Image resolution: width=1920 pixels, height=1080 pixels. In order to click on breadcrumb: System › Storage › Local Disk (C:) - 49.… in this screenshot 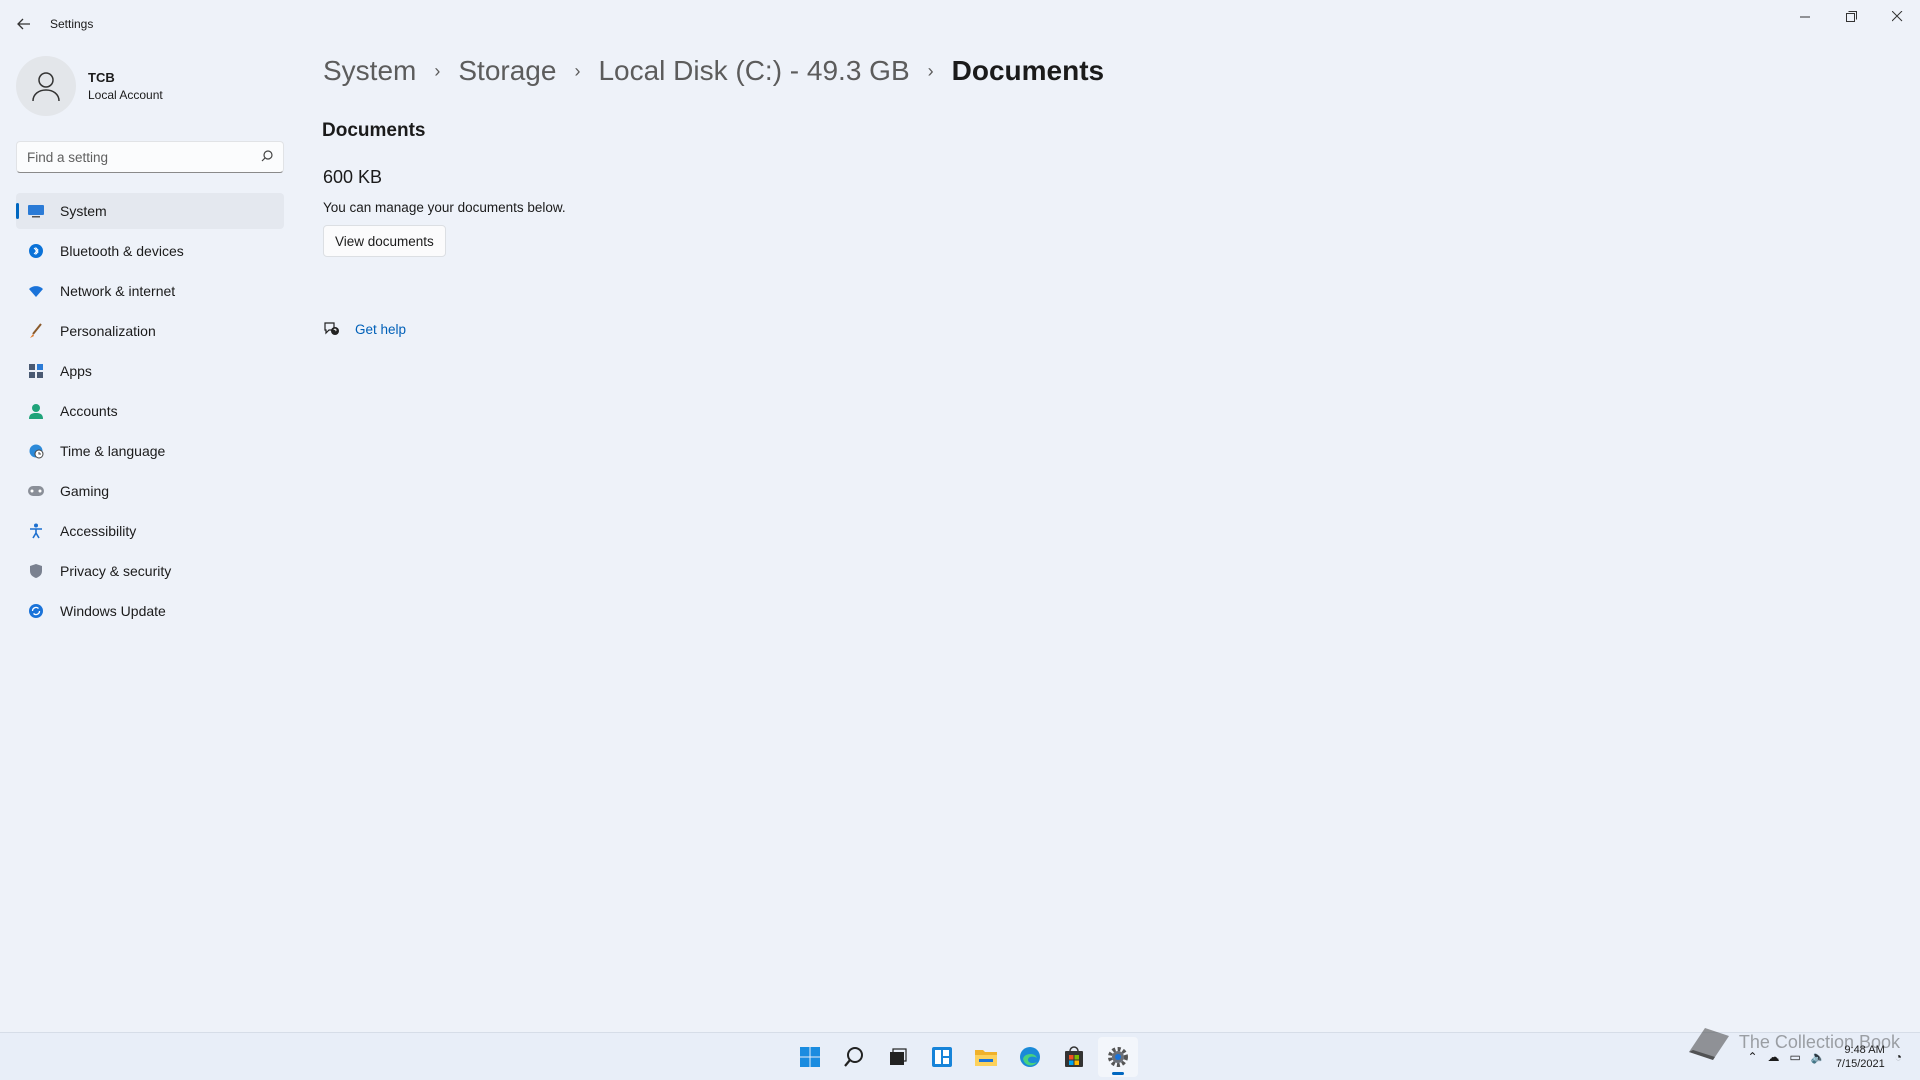, I will do `click(713, 71)`.